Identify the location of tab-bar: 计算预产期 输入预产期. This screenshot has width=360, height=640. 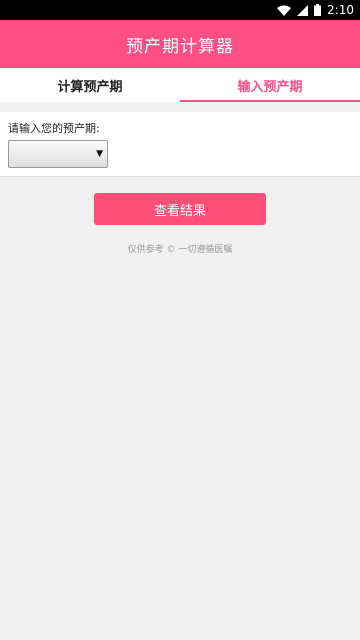
(180, 85).